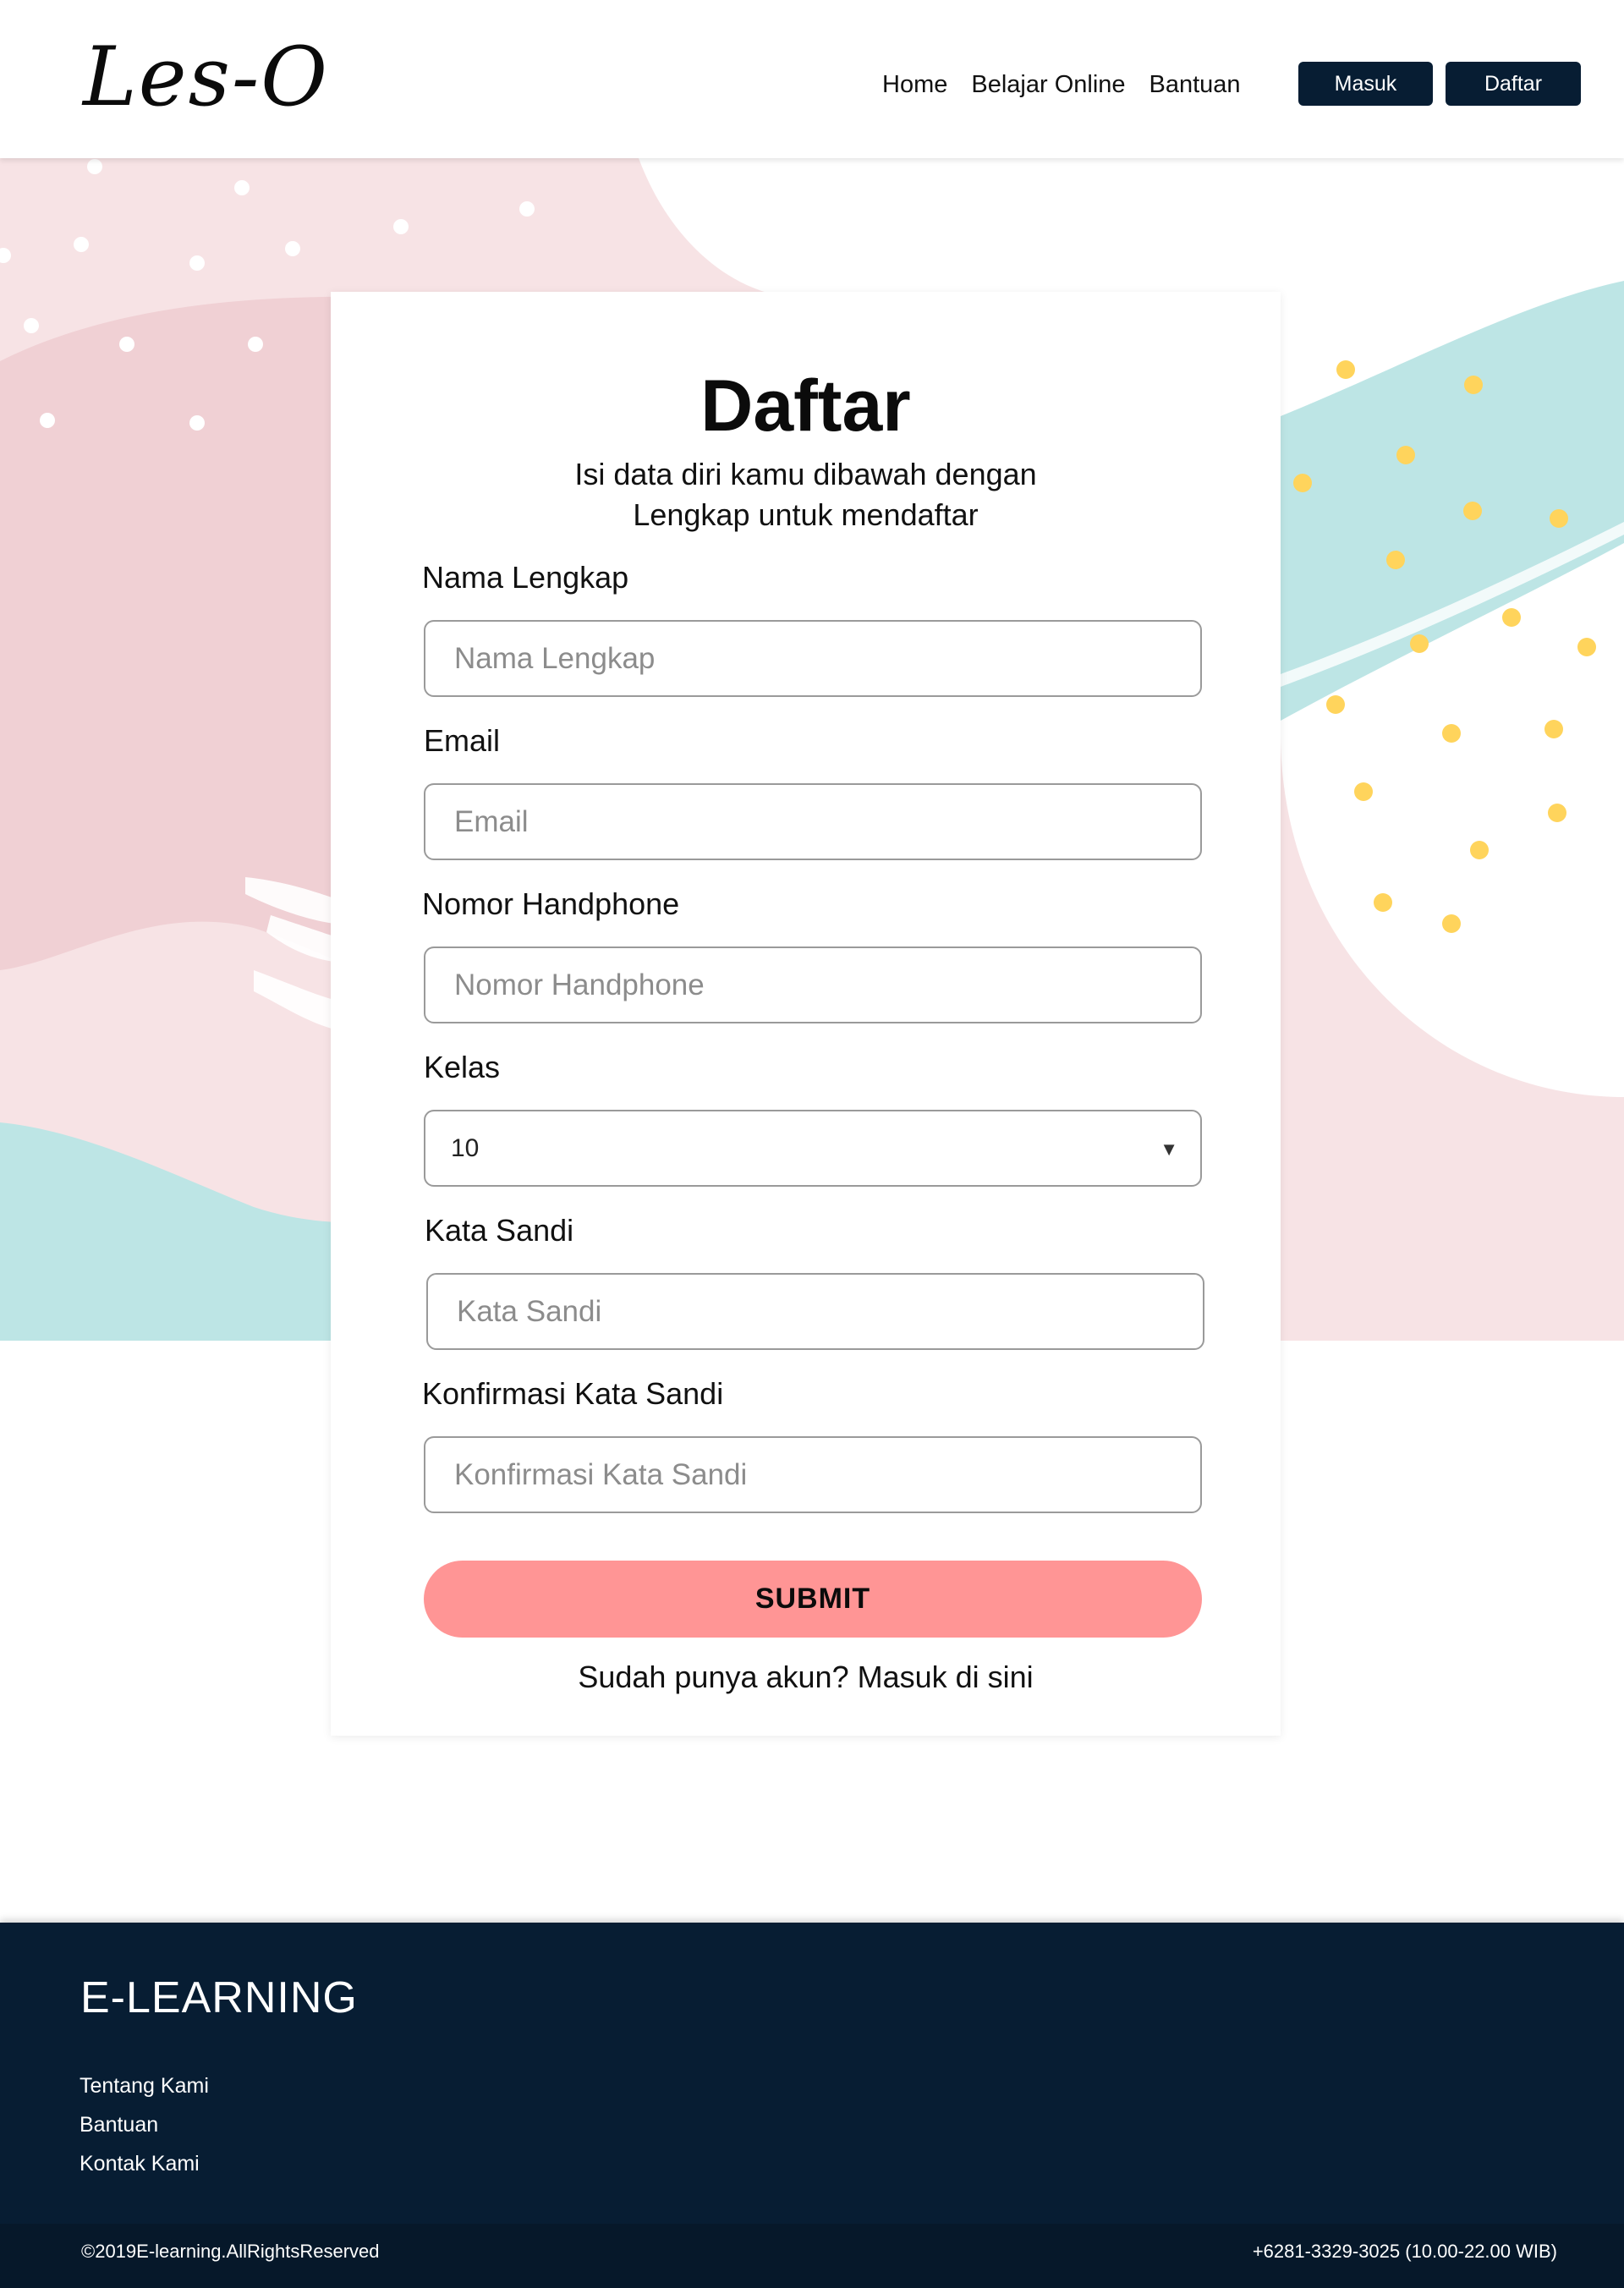  I want to click on main-nav: Home Belajar Online Bantuan, so click(1074, 84).